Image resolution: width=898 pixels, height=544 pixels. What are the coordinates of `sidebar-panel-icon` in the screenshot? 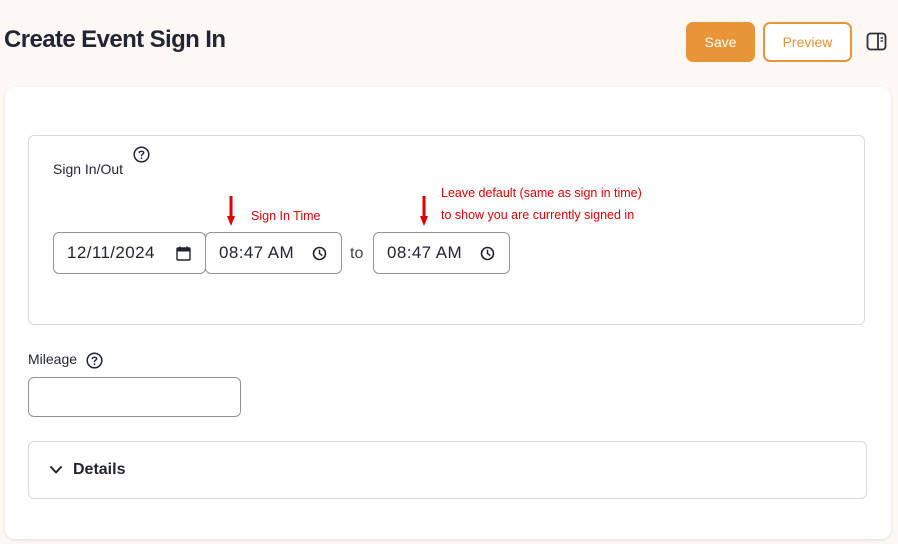 It's located at (876, 41).